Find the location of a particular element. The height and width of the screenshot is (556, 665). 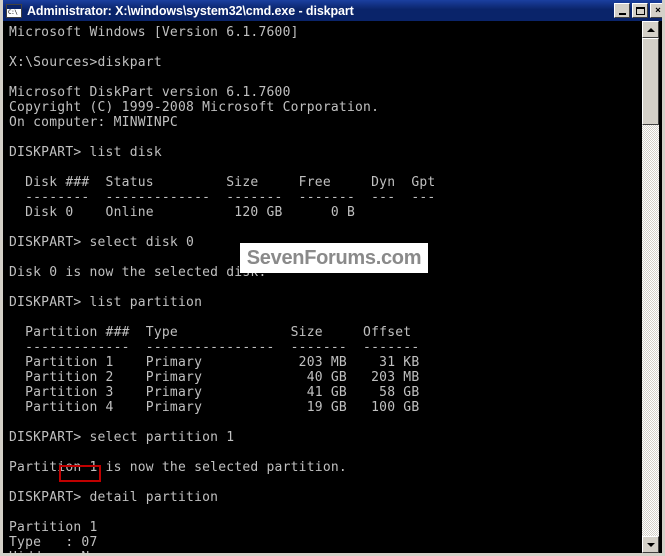

close-icon: × is located at coordinates (658, 10).